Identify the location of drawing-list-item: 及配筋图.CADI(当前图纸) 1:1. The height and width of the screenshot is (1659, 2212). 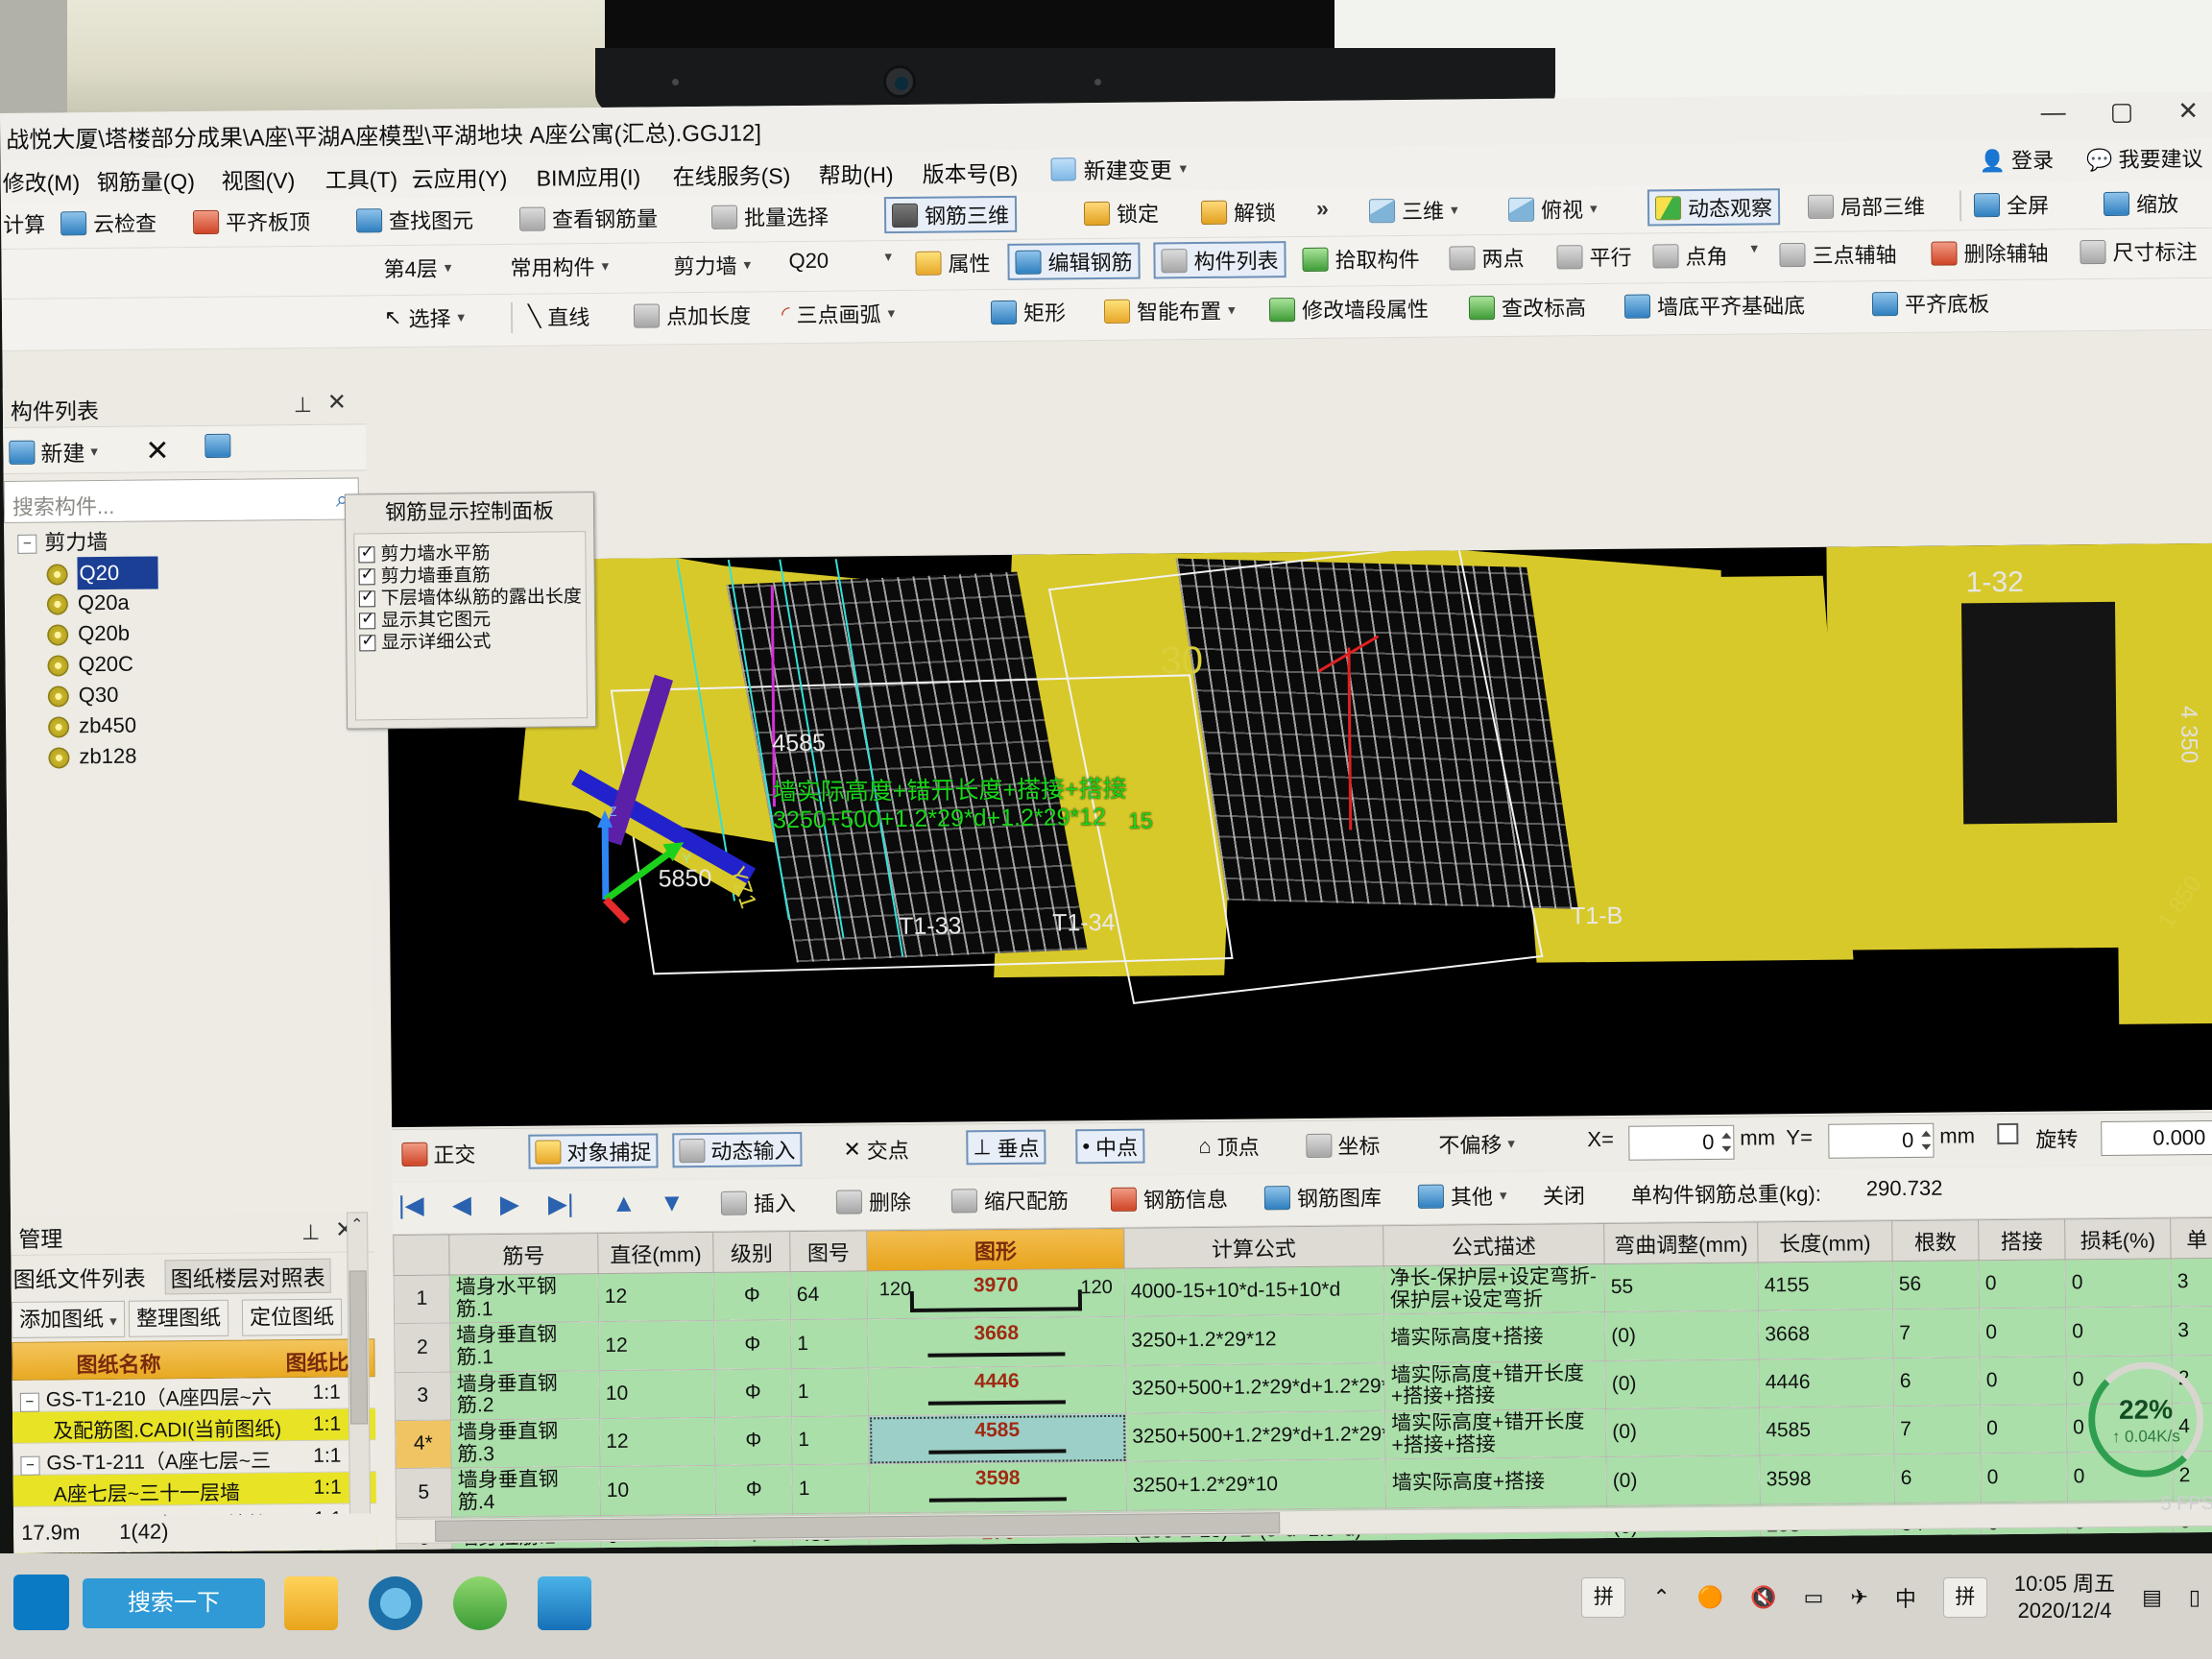
(194, 1426).